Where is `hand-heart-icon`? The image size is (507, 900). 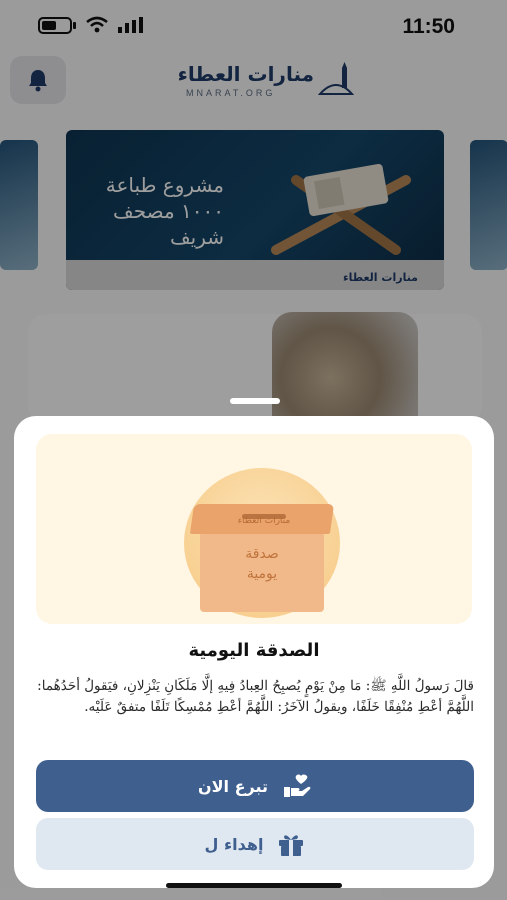 hand-heart-icon is located at coordinates (297, 785).